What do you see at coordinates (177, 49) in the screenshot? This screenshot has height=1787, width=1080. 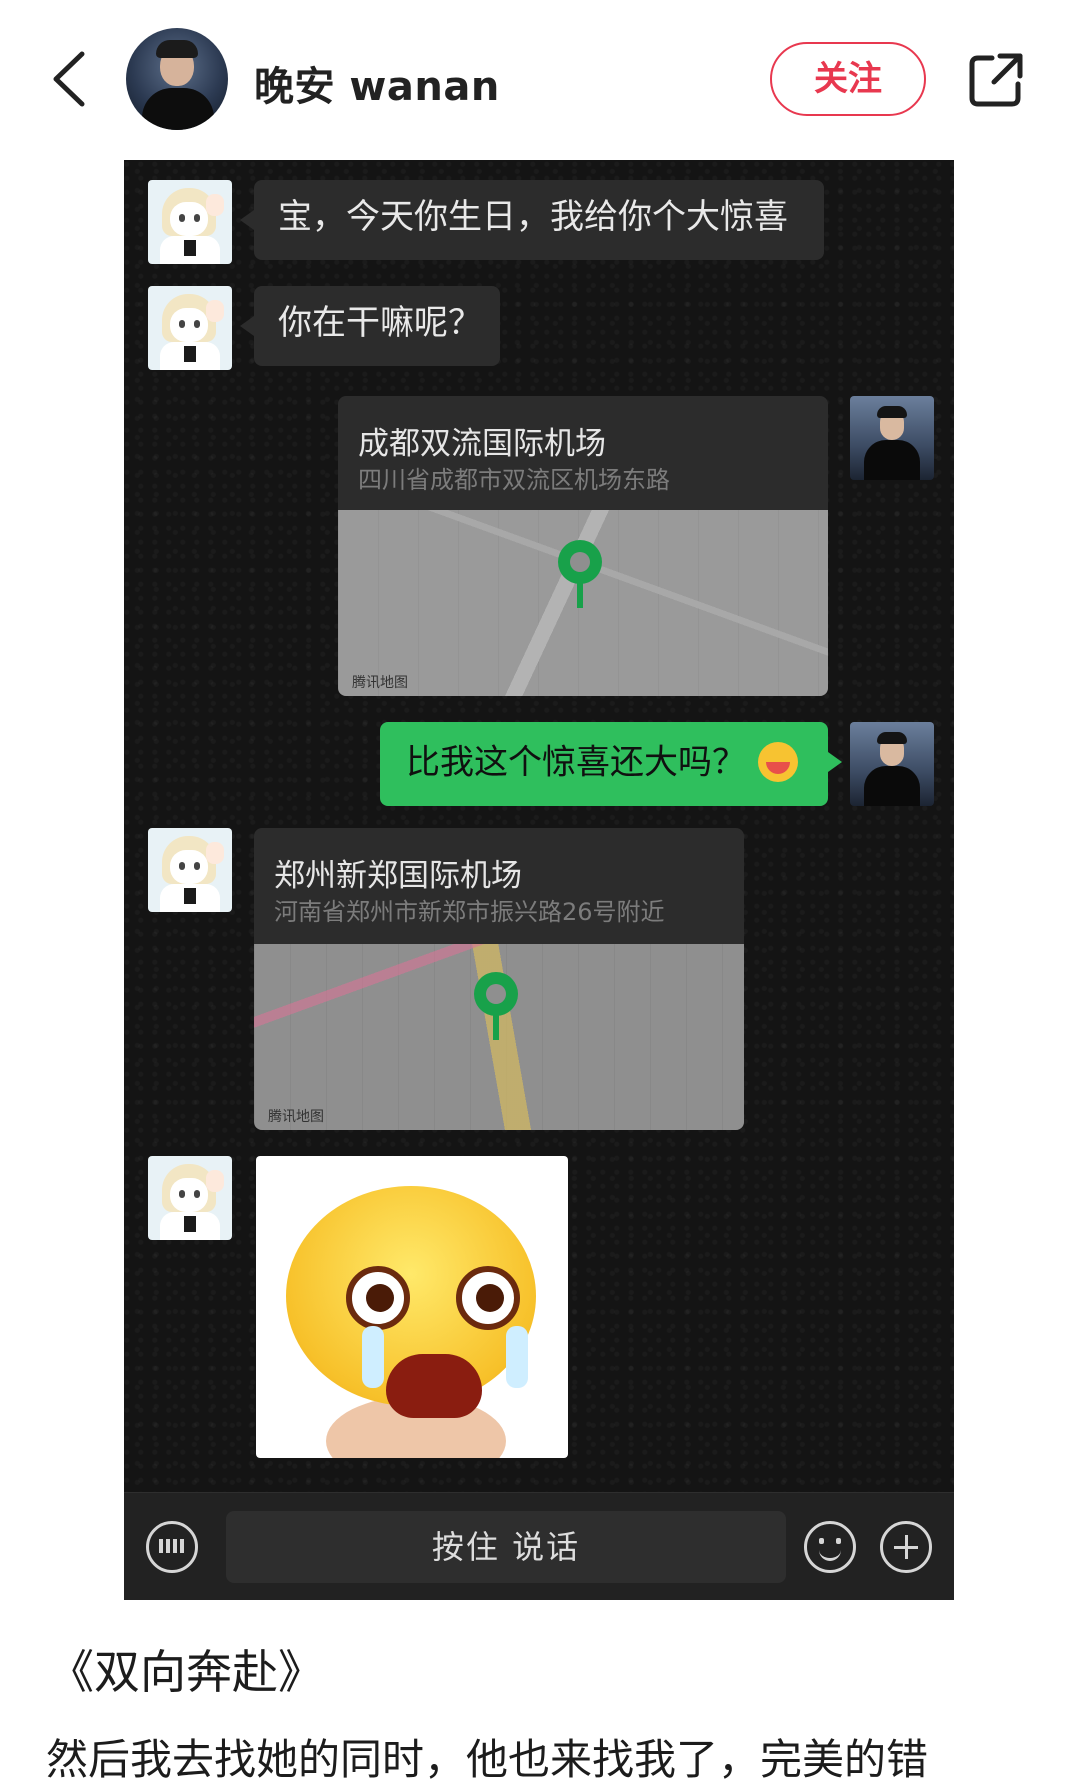 I see `avatar-hair-shape` at bounding box center [177, 49].